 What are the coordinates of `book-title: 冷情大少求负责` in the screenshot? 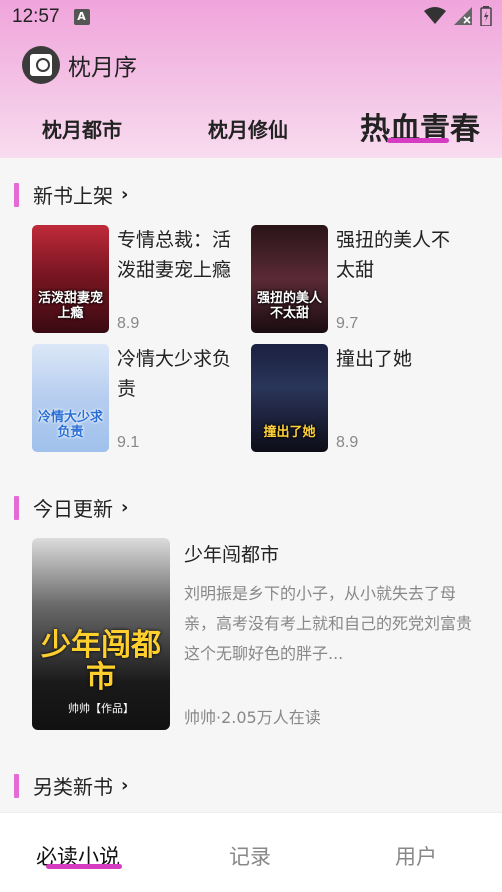 It's located at (174, 374).